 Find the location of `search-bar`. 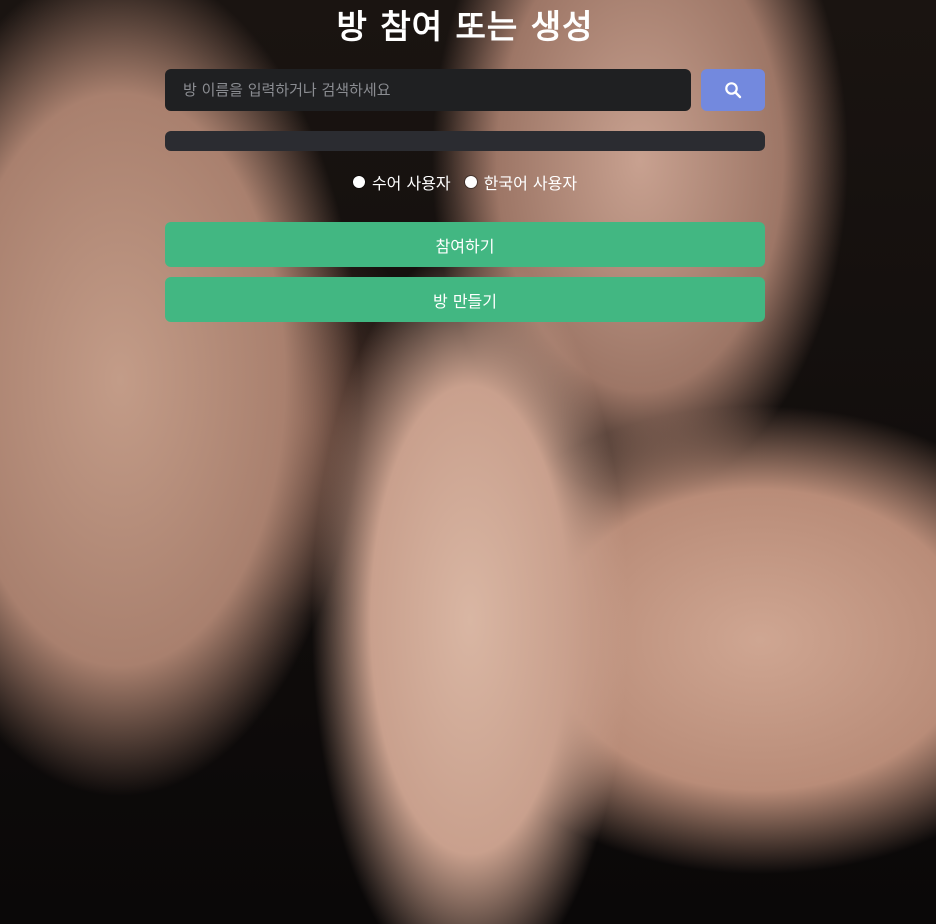

search-bar is located at coordinates (465, 90).